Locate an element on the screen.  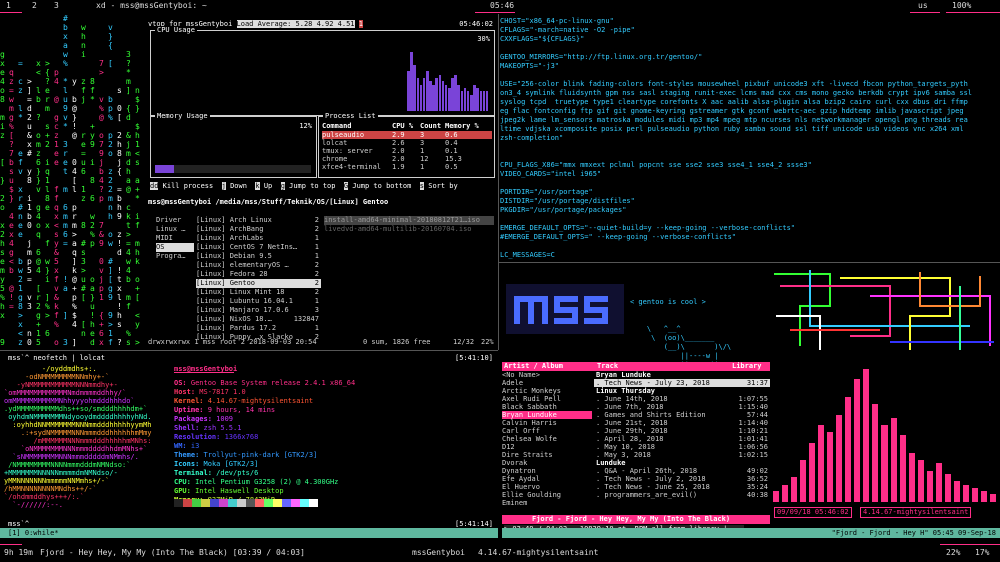
artist-item: Arctic Monkeys is located at coordinates (547, 391).